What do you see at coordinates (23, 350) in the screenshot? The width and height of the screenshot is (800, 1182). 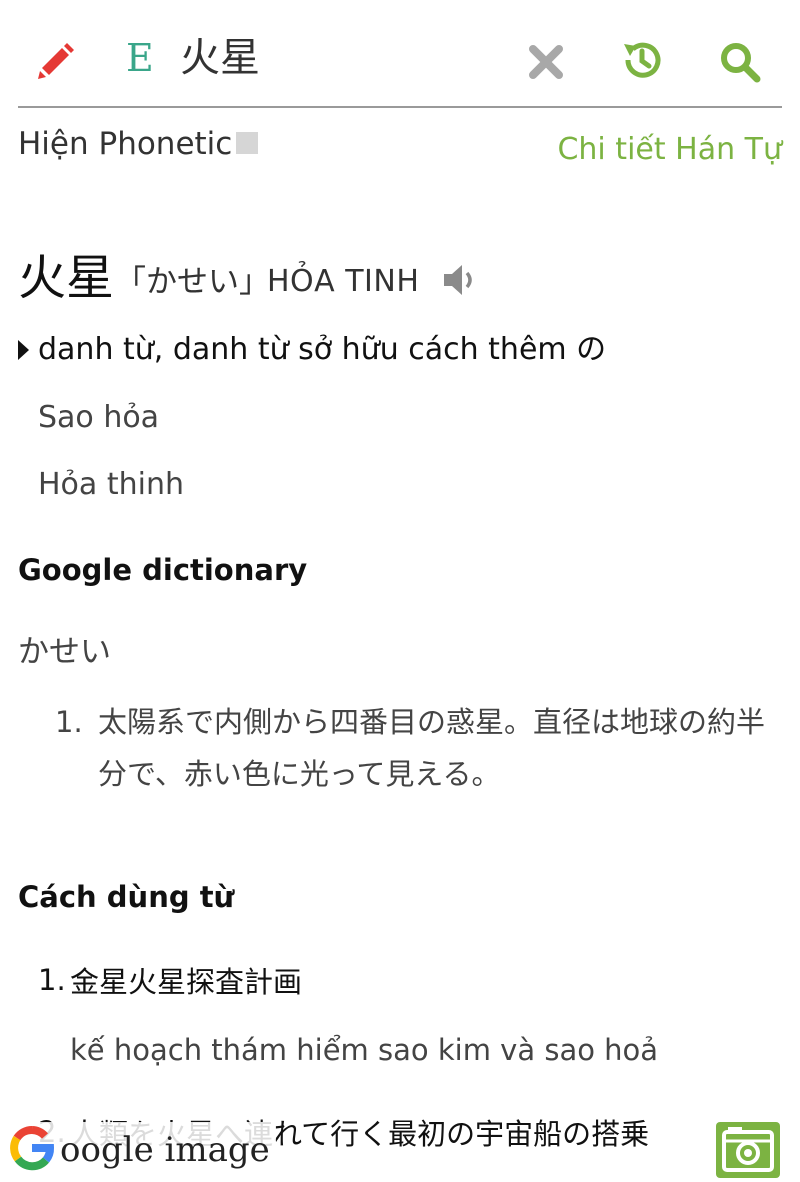 I see `pos-triangle-icon` at bounding box center [23, 350].